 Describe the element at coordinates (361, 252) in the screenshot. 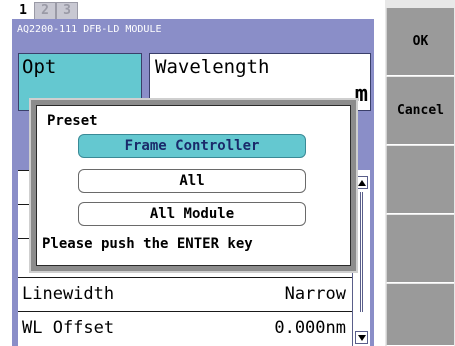

I see `scroll-track` at that location.